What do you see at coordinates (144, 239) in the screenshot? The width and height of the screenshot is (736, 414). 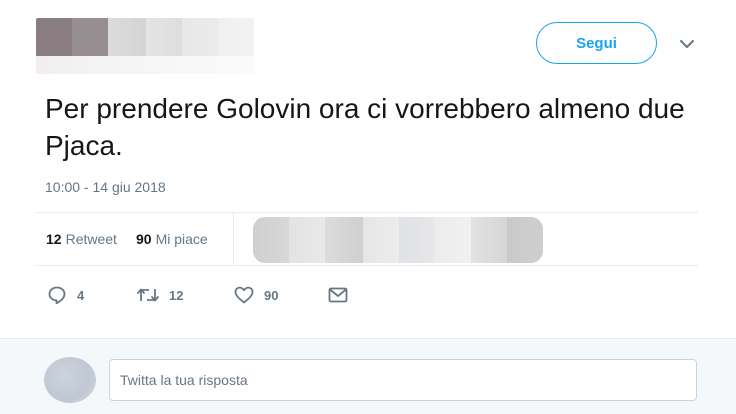 I see `likes-stat-count: 90` at bounding box center [144, 239].